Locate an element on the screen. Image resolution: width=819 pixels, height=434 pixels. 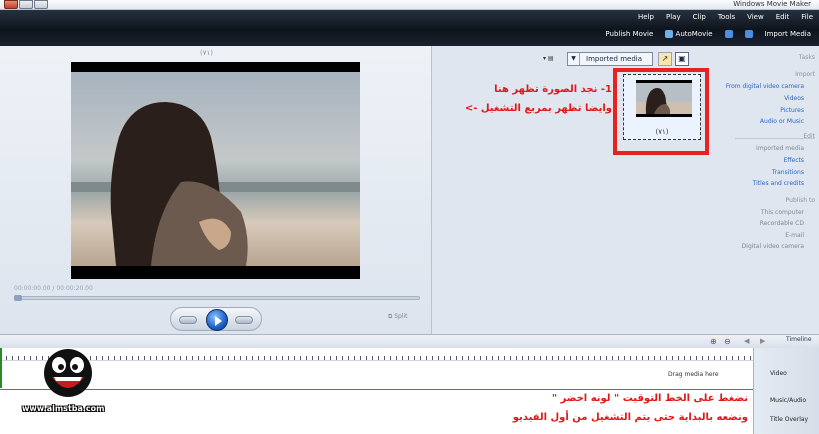
clip-thumbnail: (٧١) is located at coordinates (662, 107).